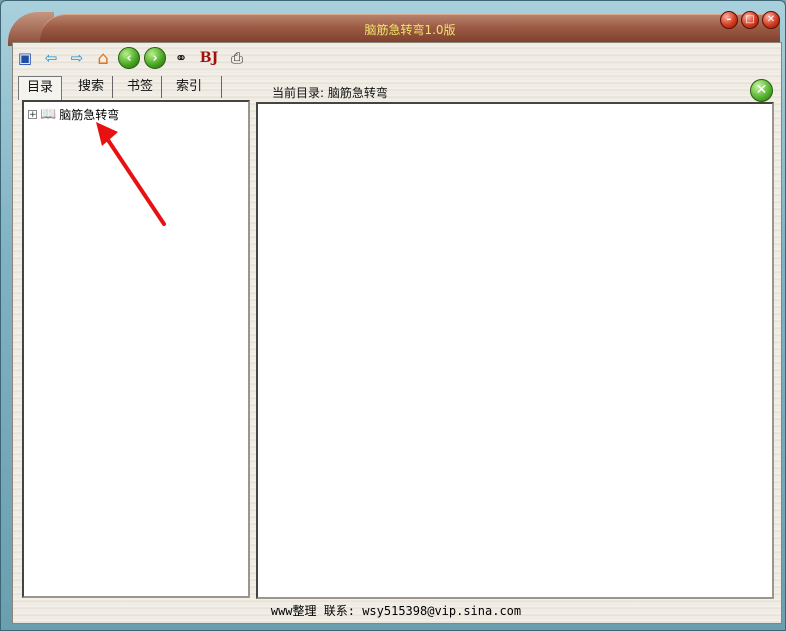  I want to click on back-circle-icon: ‹, so click(129, 58).